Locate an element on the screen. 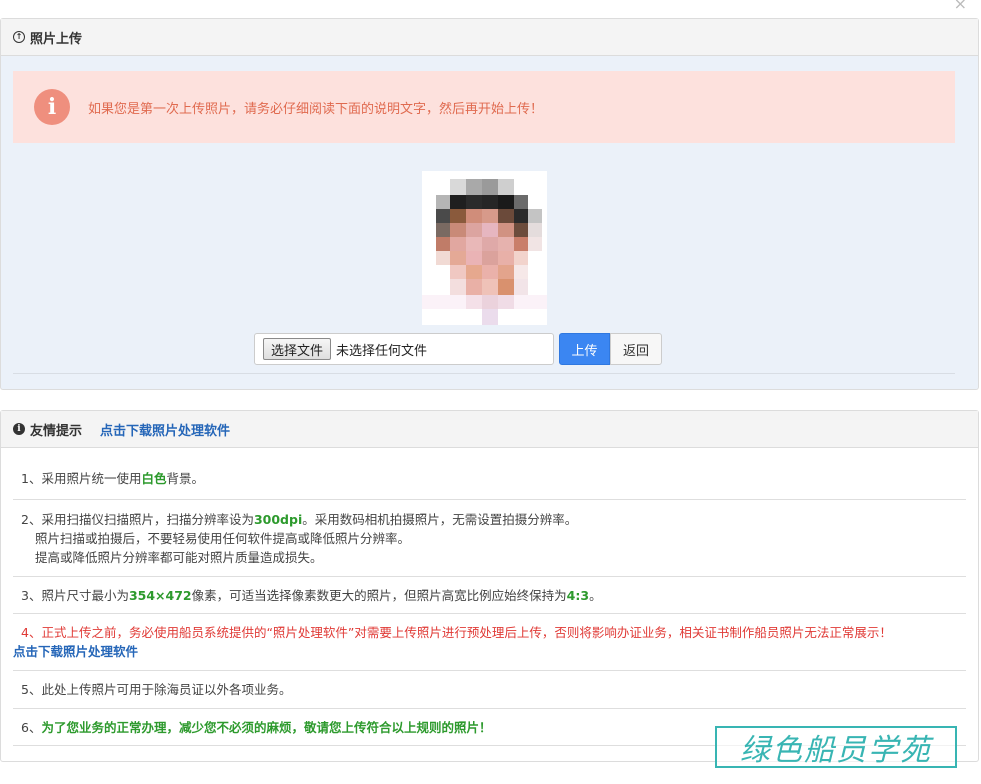 The height and width of the screenshot is (784, 981). upload-panel-title: 照片上传 is located at coordinates (56, 39).